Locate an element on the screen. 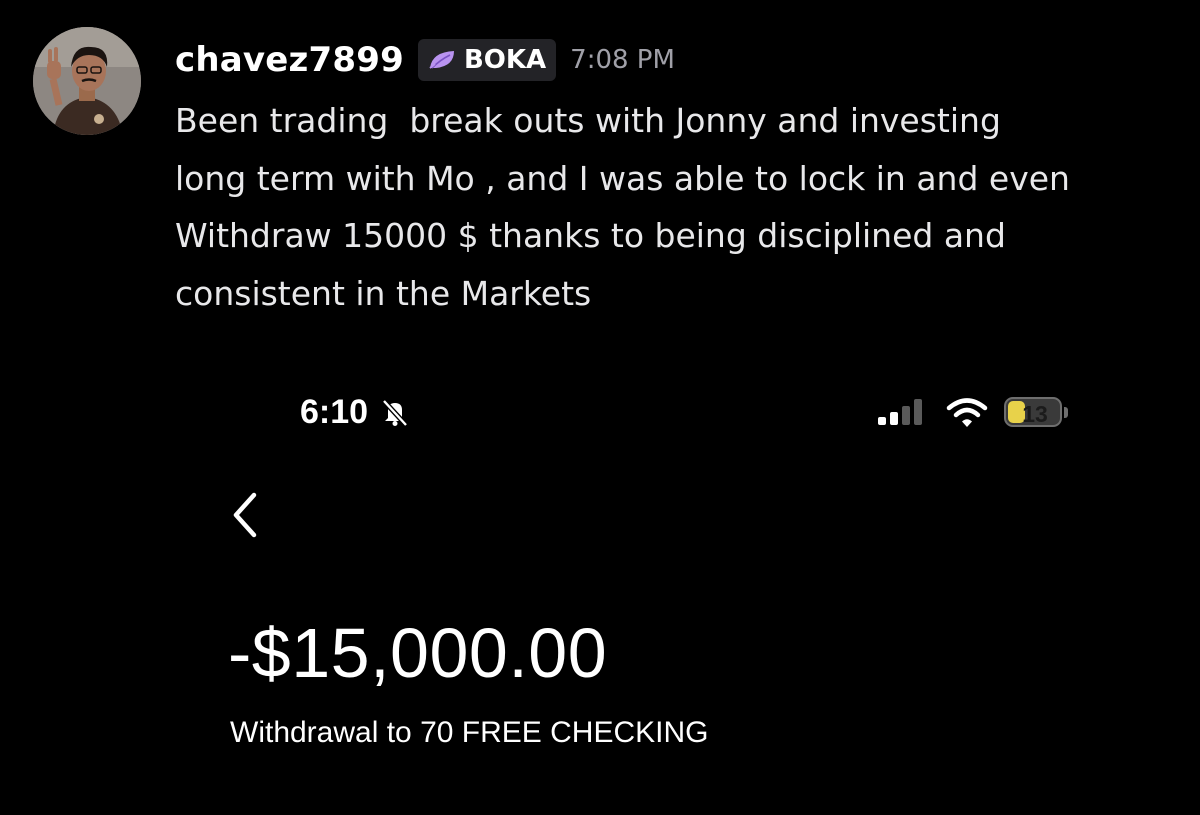  role-tag: BOKA is located at coordinates (487, 60).